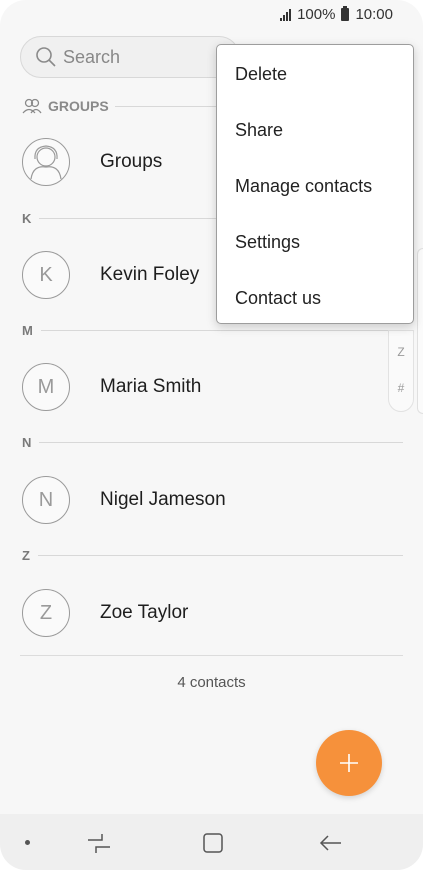  I want to click on contact-row: Z Zoe Taylor, so click(211, 613).